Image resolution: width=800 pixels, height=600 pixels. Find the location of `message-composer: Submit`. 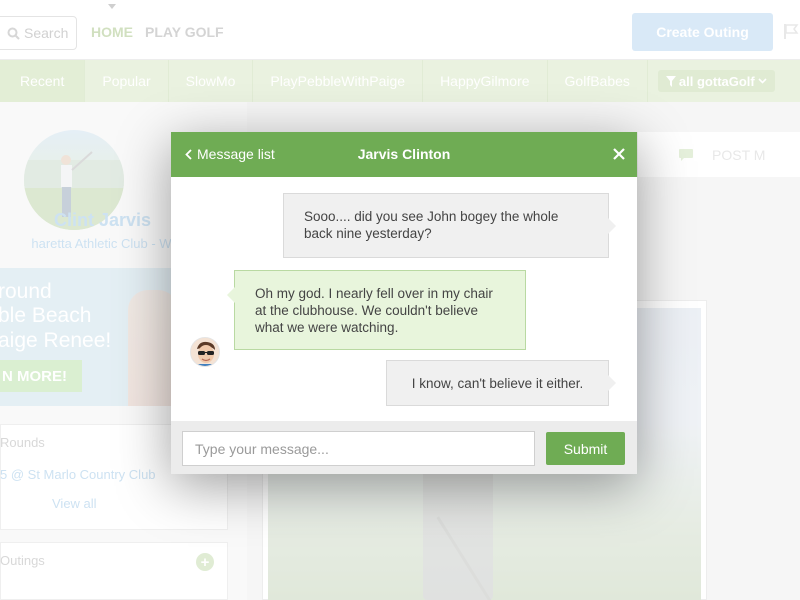

message-composer: Submit is located at coordinates (404, 447).